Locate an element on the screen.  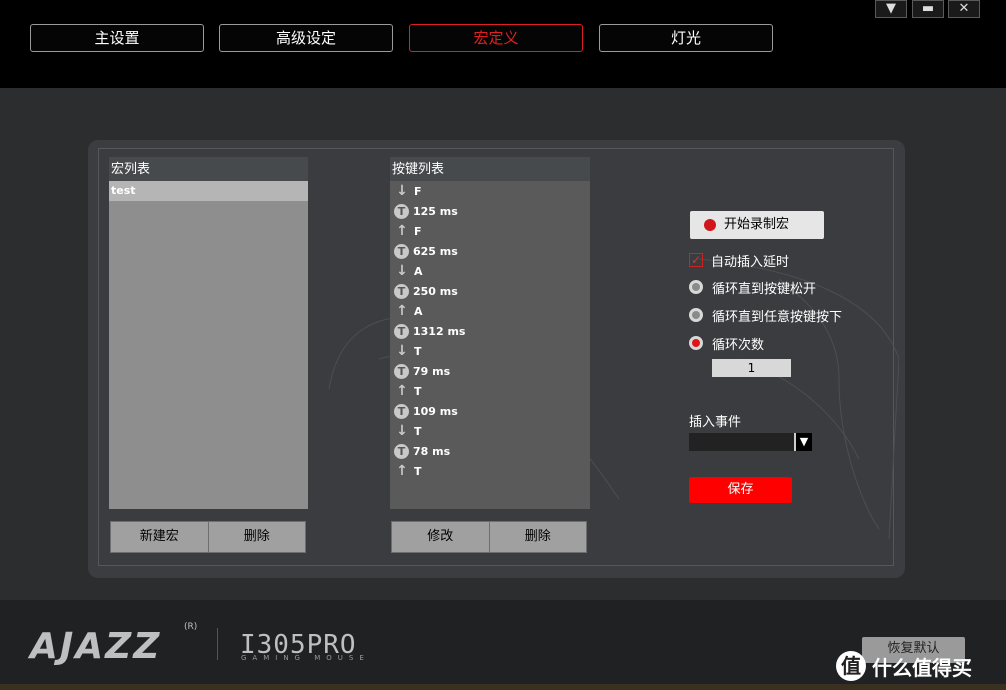
loop-until-release-radio is located at coordinates (696, 287).